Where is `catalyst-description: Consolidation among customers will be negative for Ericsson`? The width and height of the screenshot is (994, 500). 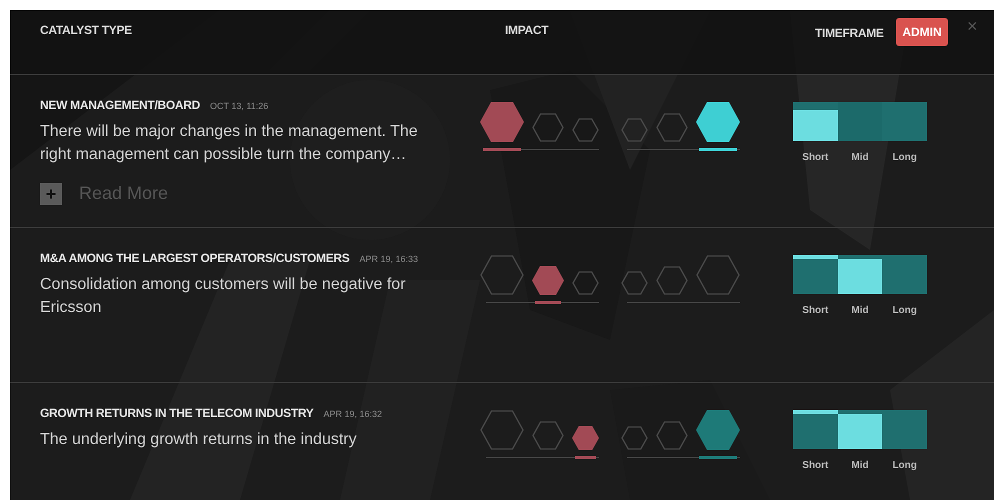 catalyst-description: Consolidation among customers will be negative for Ericsson is located at coordinates (223, 296).